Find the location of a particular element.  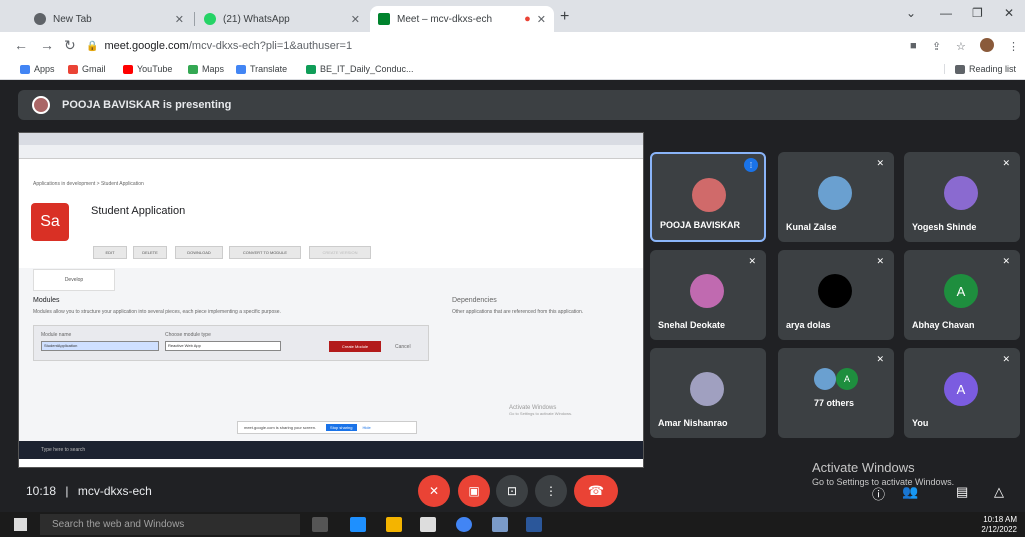

tab-meet: Meet – mcv-dkxs-ech ● ✕ is located at coordinates (462, 19).